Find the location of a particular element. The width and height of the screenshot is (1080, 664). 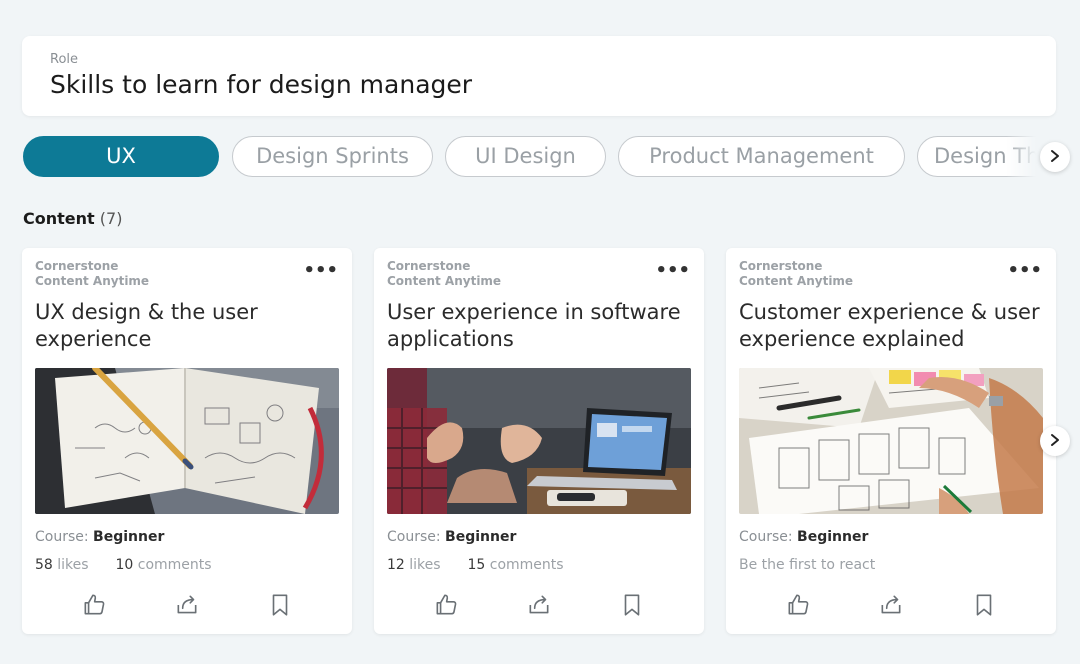

cards-next-button is located at coordinates (1055, 441).